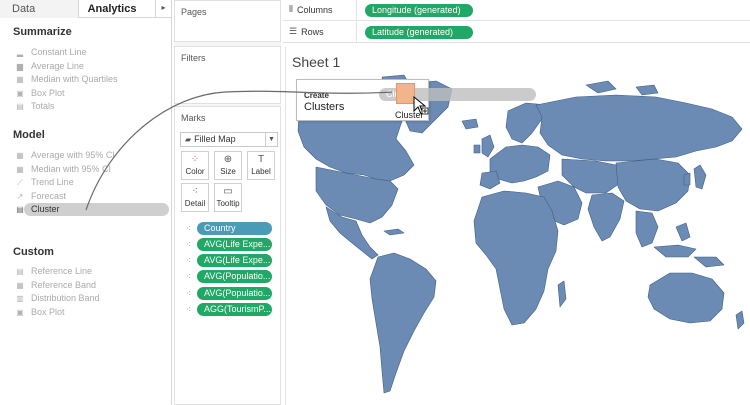 This screenshot has width=750, height=405. I want to click on marks-pill-row: ⁖ Country, so click(227, 228).